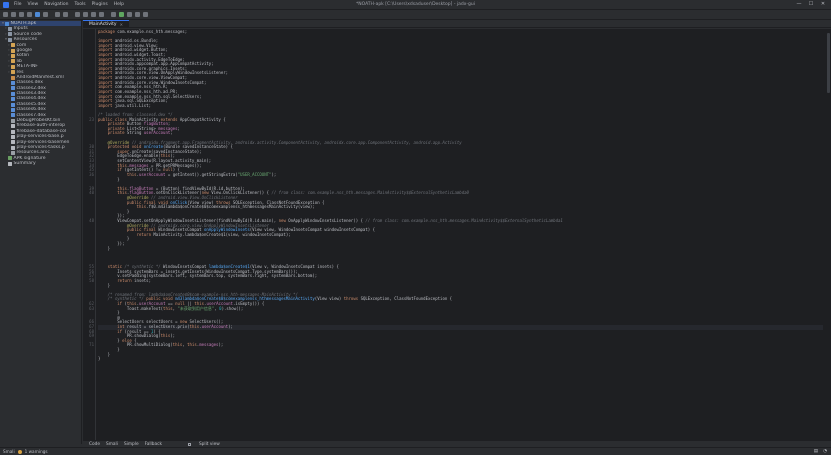  I want to click on forward-icon, so click(65, 14).